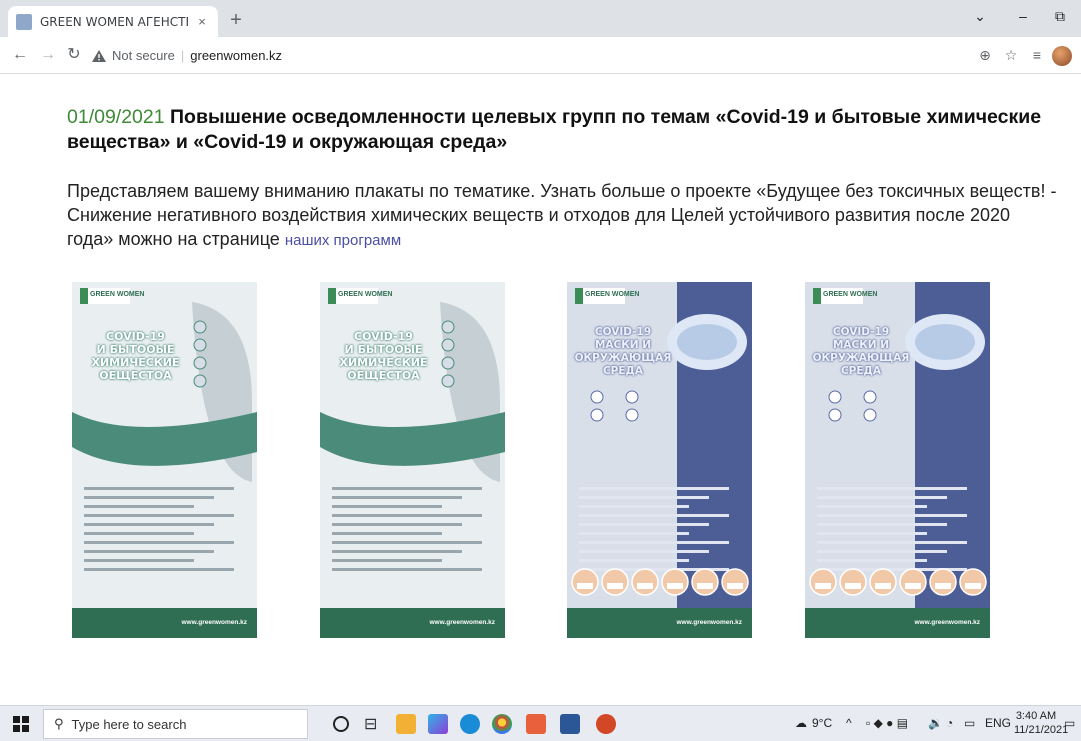 The height and width of the screenshot is (741, 1081). I want to click on network-icon: ◔, so click(949, 723).